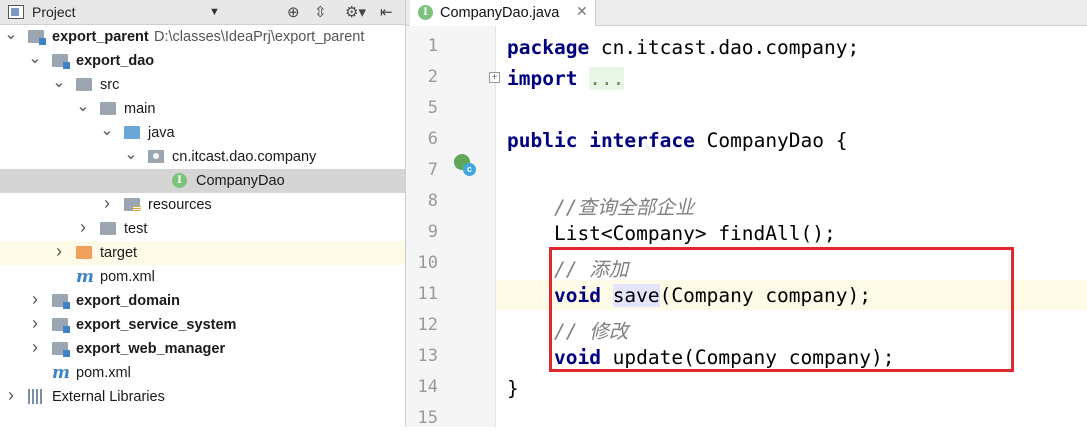 Image resolution: width=1087 pixels, height=434 pixels. Describe the element at coordinates (84, 252) in the screenshot. I see `excluded-folder-icon` at that location.